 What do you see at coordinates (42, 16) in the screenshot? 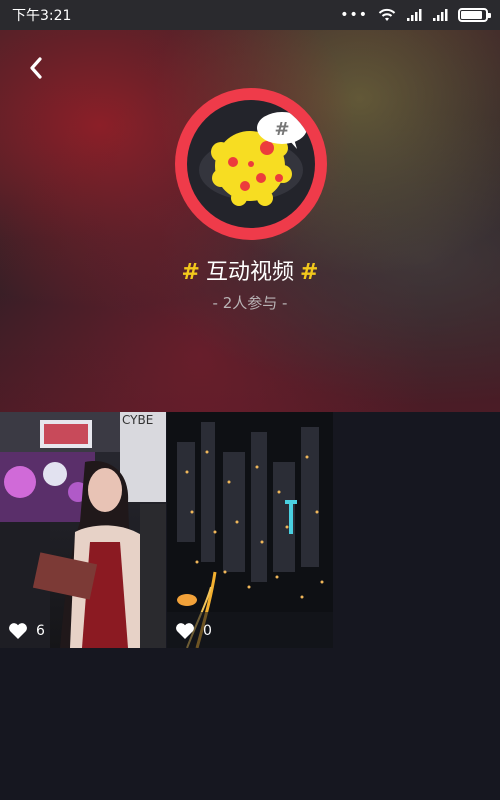
I see `status-time: 下午3:21` at bounding box center [42, 16].